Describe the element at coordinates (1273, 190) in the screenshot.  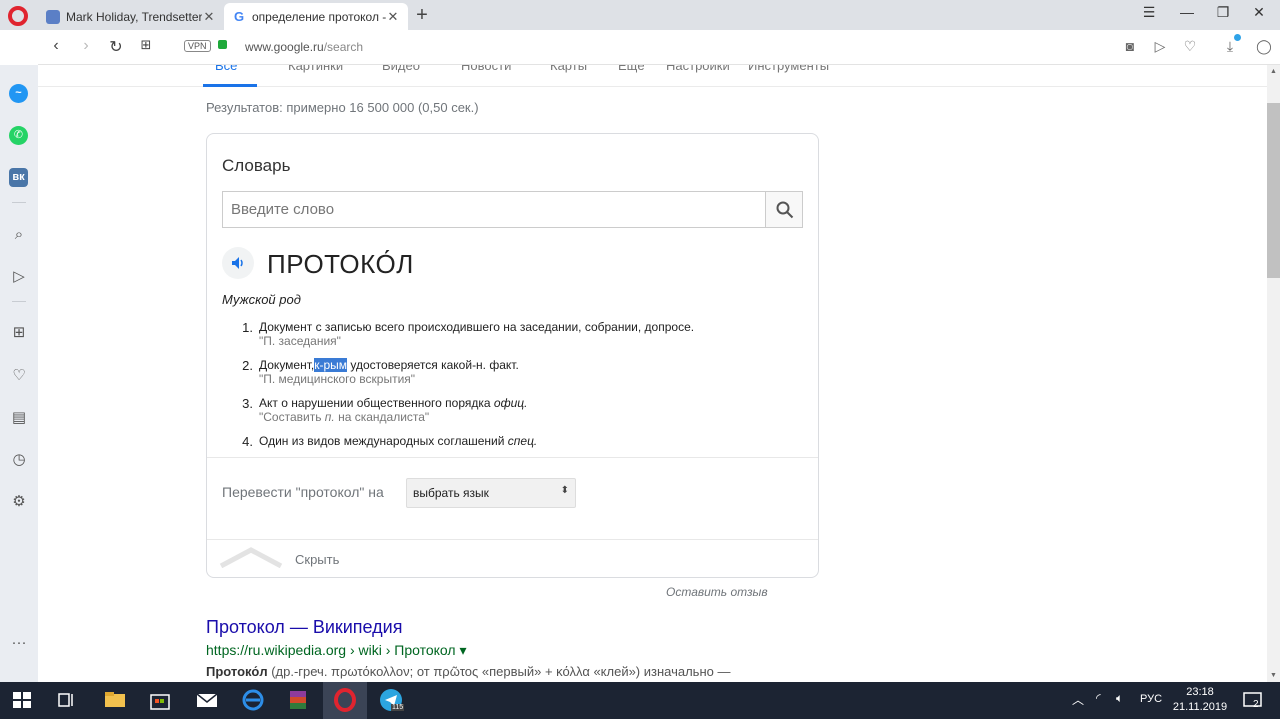
I see `scrollbar-thumb` at that location.